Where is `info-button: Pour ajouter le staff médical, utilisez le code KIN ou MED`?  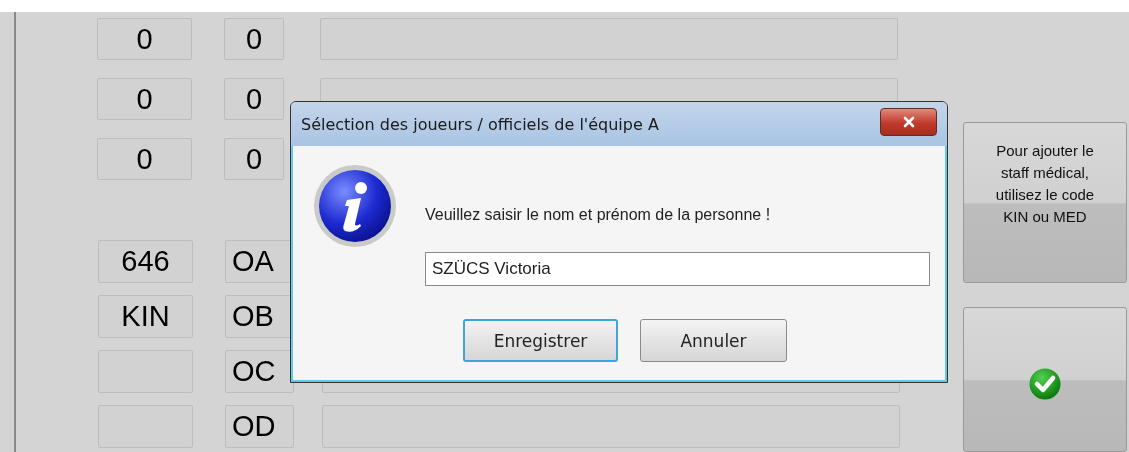
info-button: Pour ajouter le staff médical, utilisez le code KIN ou MED is located at coordinates (1045, 202).